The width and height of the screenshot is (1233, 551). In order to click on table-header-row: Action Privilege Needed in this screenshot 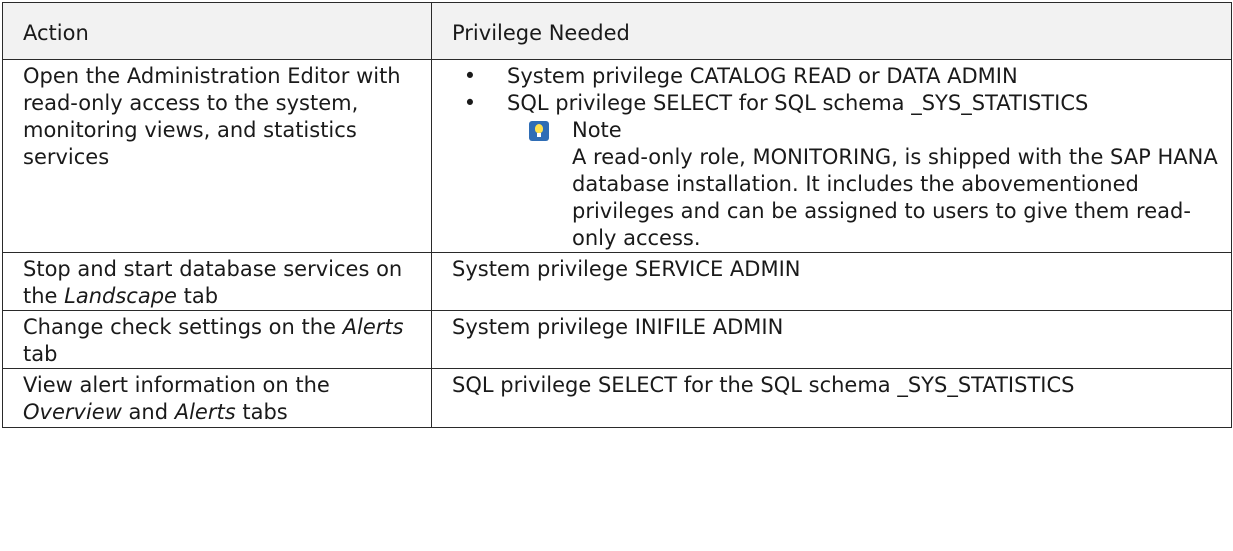, I will do `click(617, 31)`.